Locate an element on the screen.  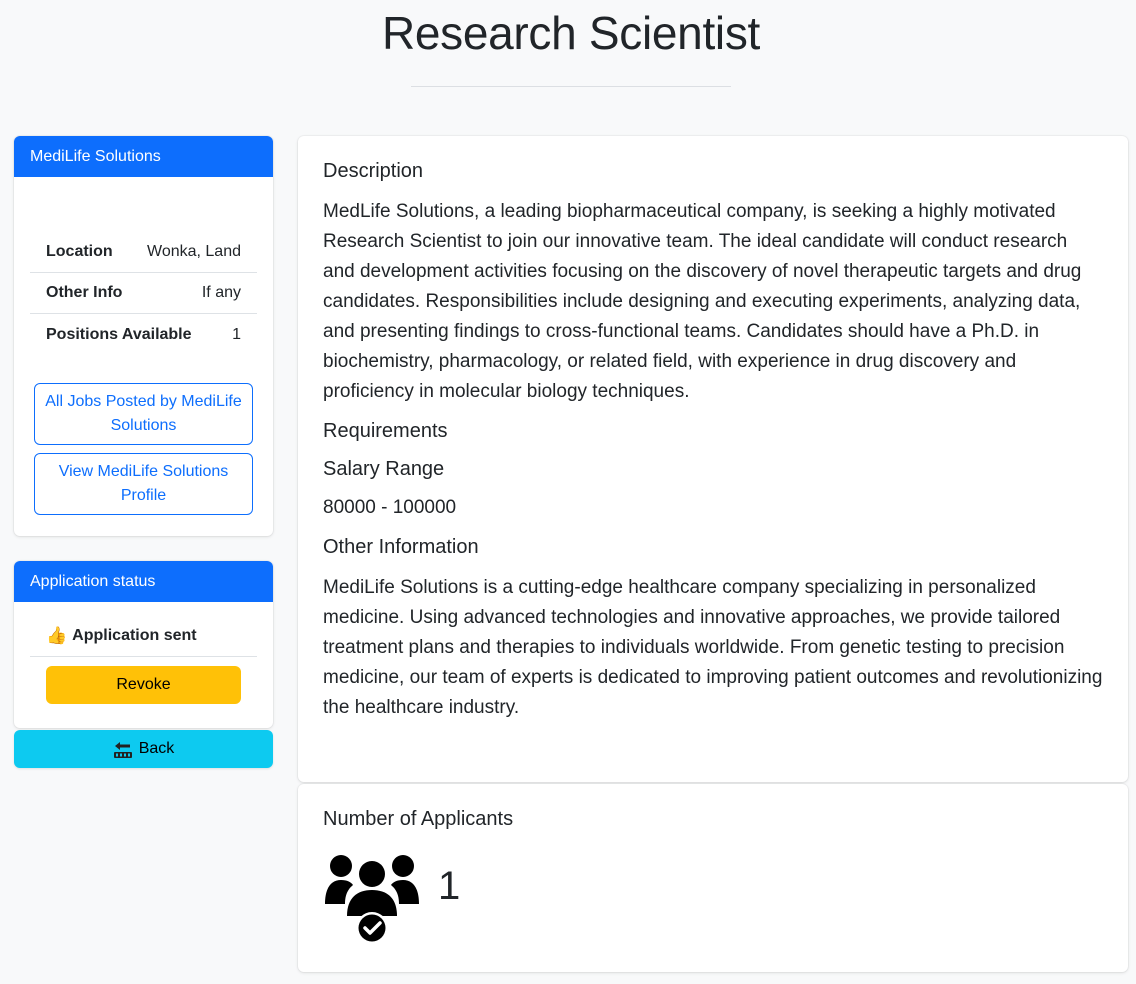
users-check-icon is located at coordinates (372, 899).